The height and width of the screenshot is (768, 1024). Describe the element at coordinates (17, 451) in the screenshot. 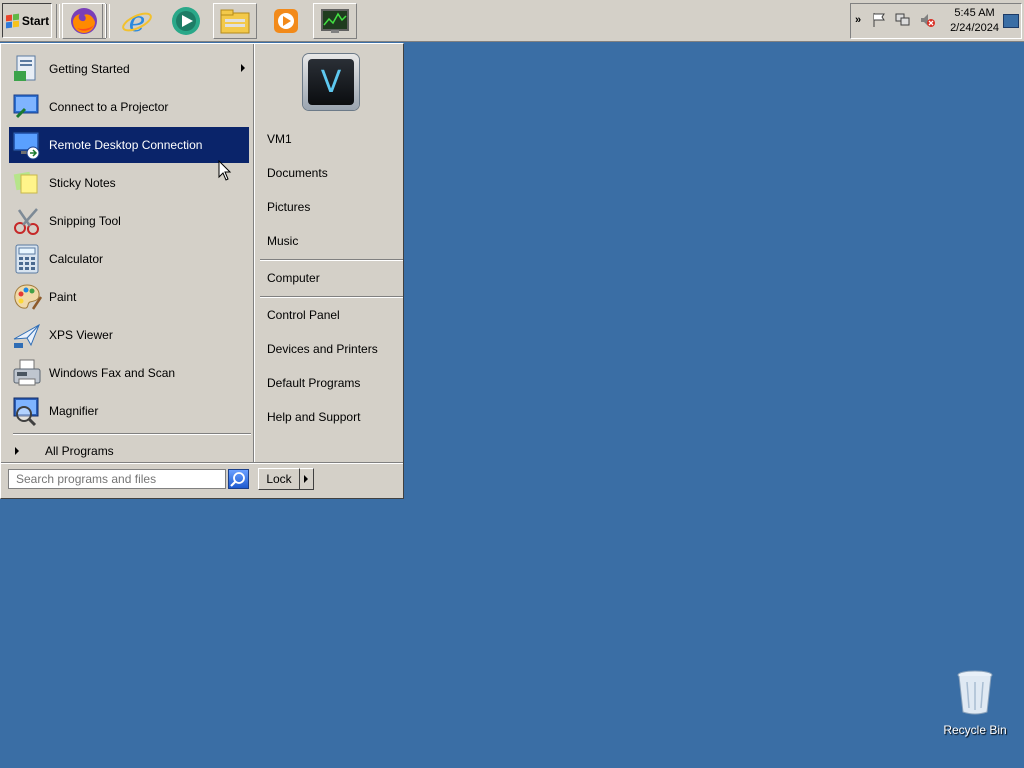

I see `all-programs-arrow-icon` at that location.